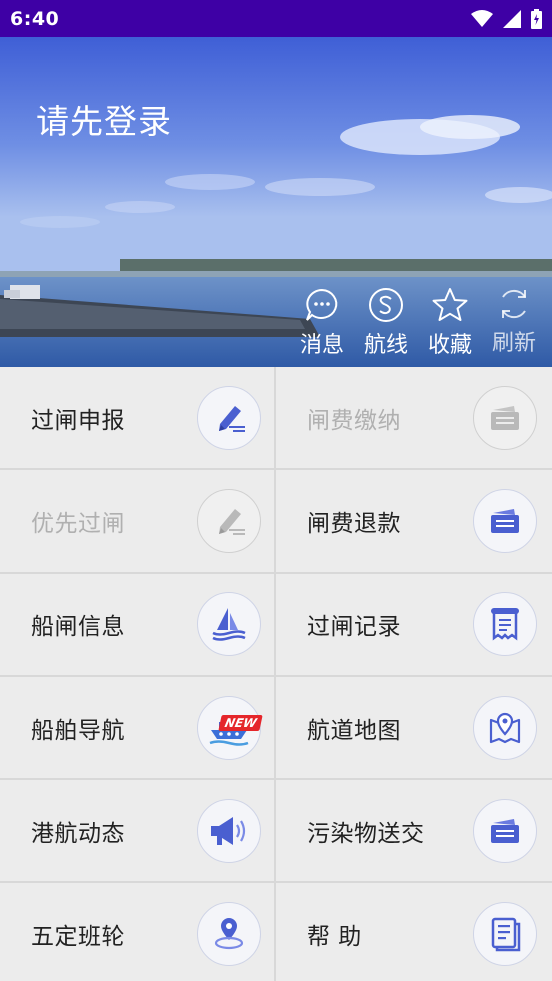 The width and height of the screenshot is (552, 981). I want to click on menu-item-label: 船闸信息, so click(78, 627).